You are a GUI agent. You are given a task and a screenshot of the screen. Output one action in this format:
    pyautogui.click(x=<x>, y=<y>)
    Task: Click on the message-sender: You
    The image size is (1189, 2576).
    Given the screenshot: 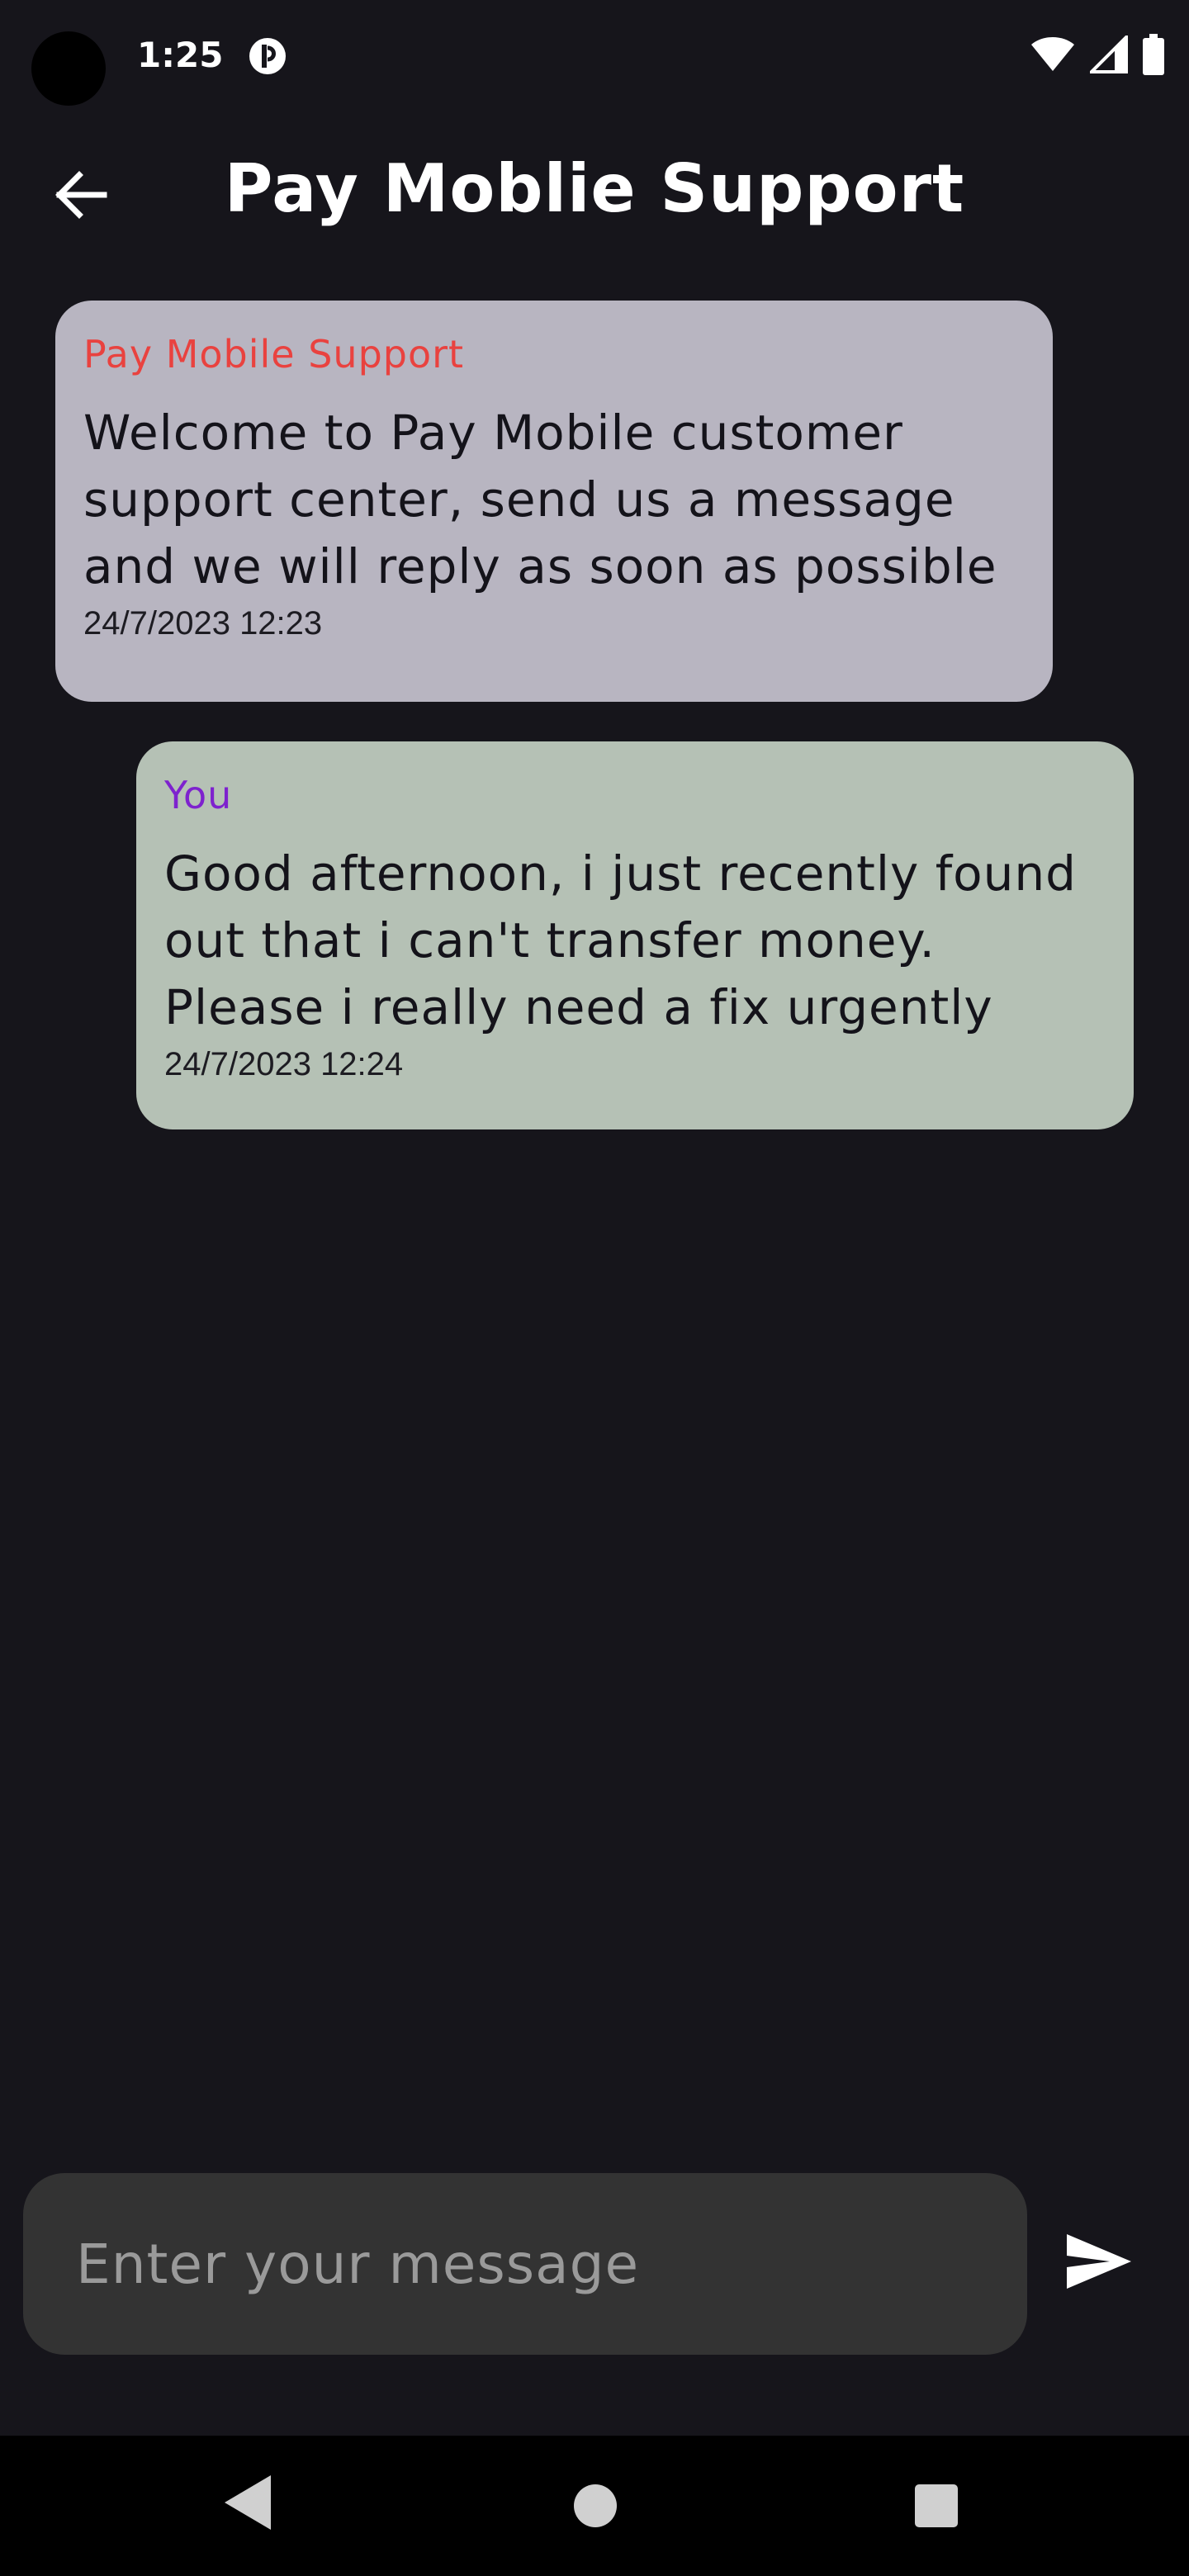 What is the action you would take?
    pyautogui.click(x=198, y=795)
    